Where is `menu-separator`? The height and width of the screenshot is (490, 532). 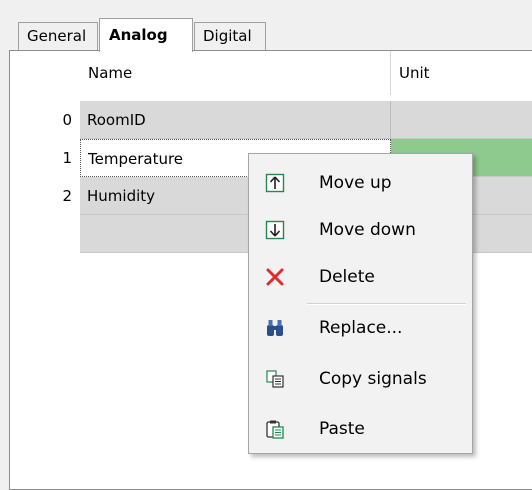
menu-separator is located at coordinates (386, 304).